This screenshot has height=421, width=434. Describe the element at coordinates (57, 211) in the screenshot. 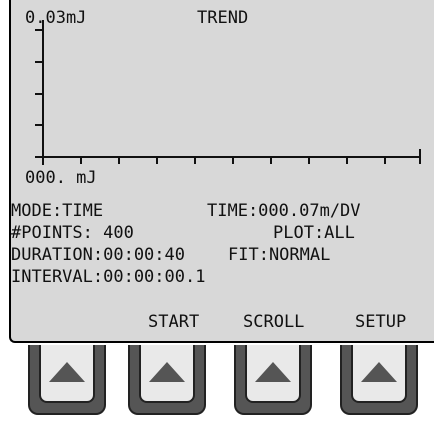

I see `mode-readout: MODE:TIME` at that location.